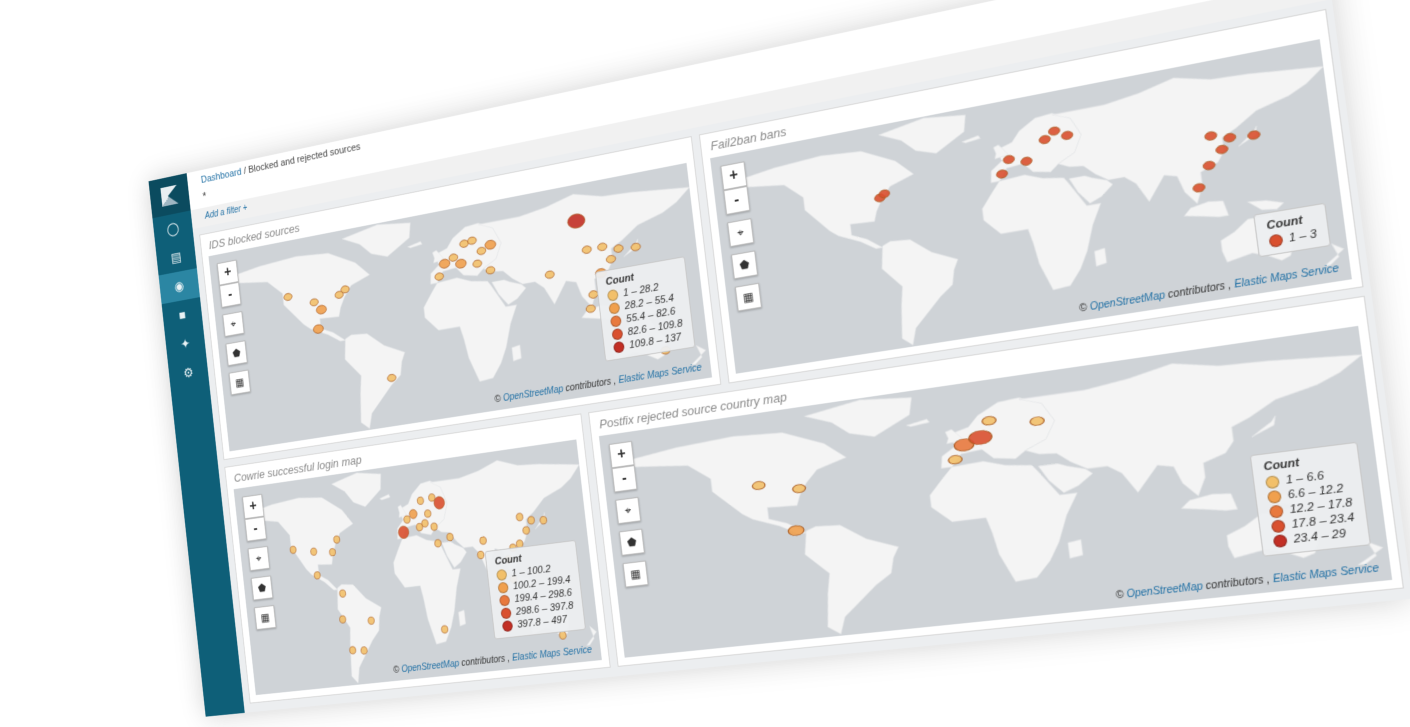 The image size is (1410, 727). I want to click on query-bar: *, so click(204, 196).